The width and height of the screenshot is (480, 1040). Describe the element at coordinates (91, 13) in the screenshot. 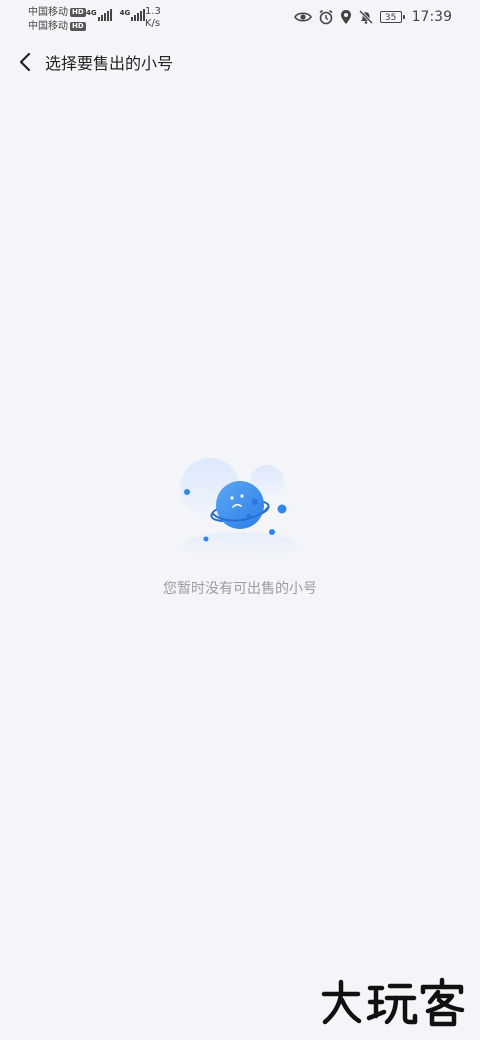

I see `network-type-1: 4G` at that location.